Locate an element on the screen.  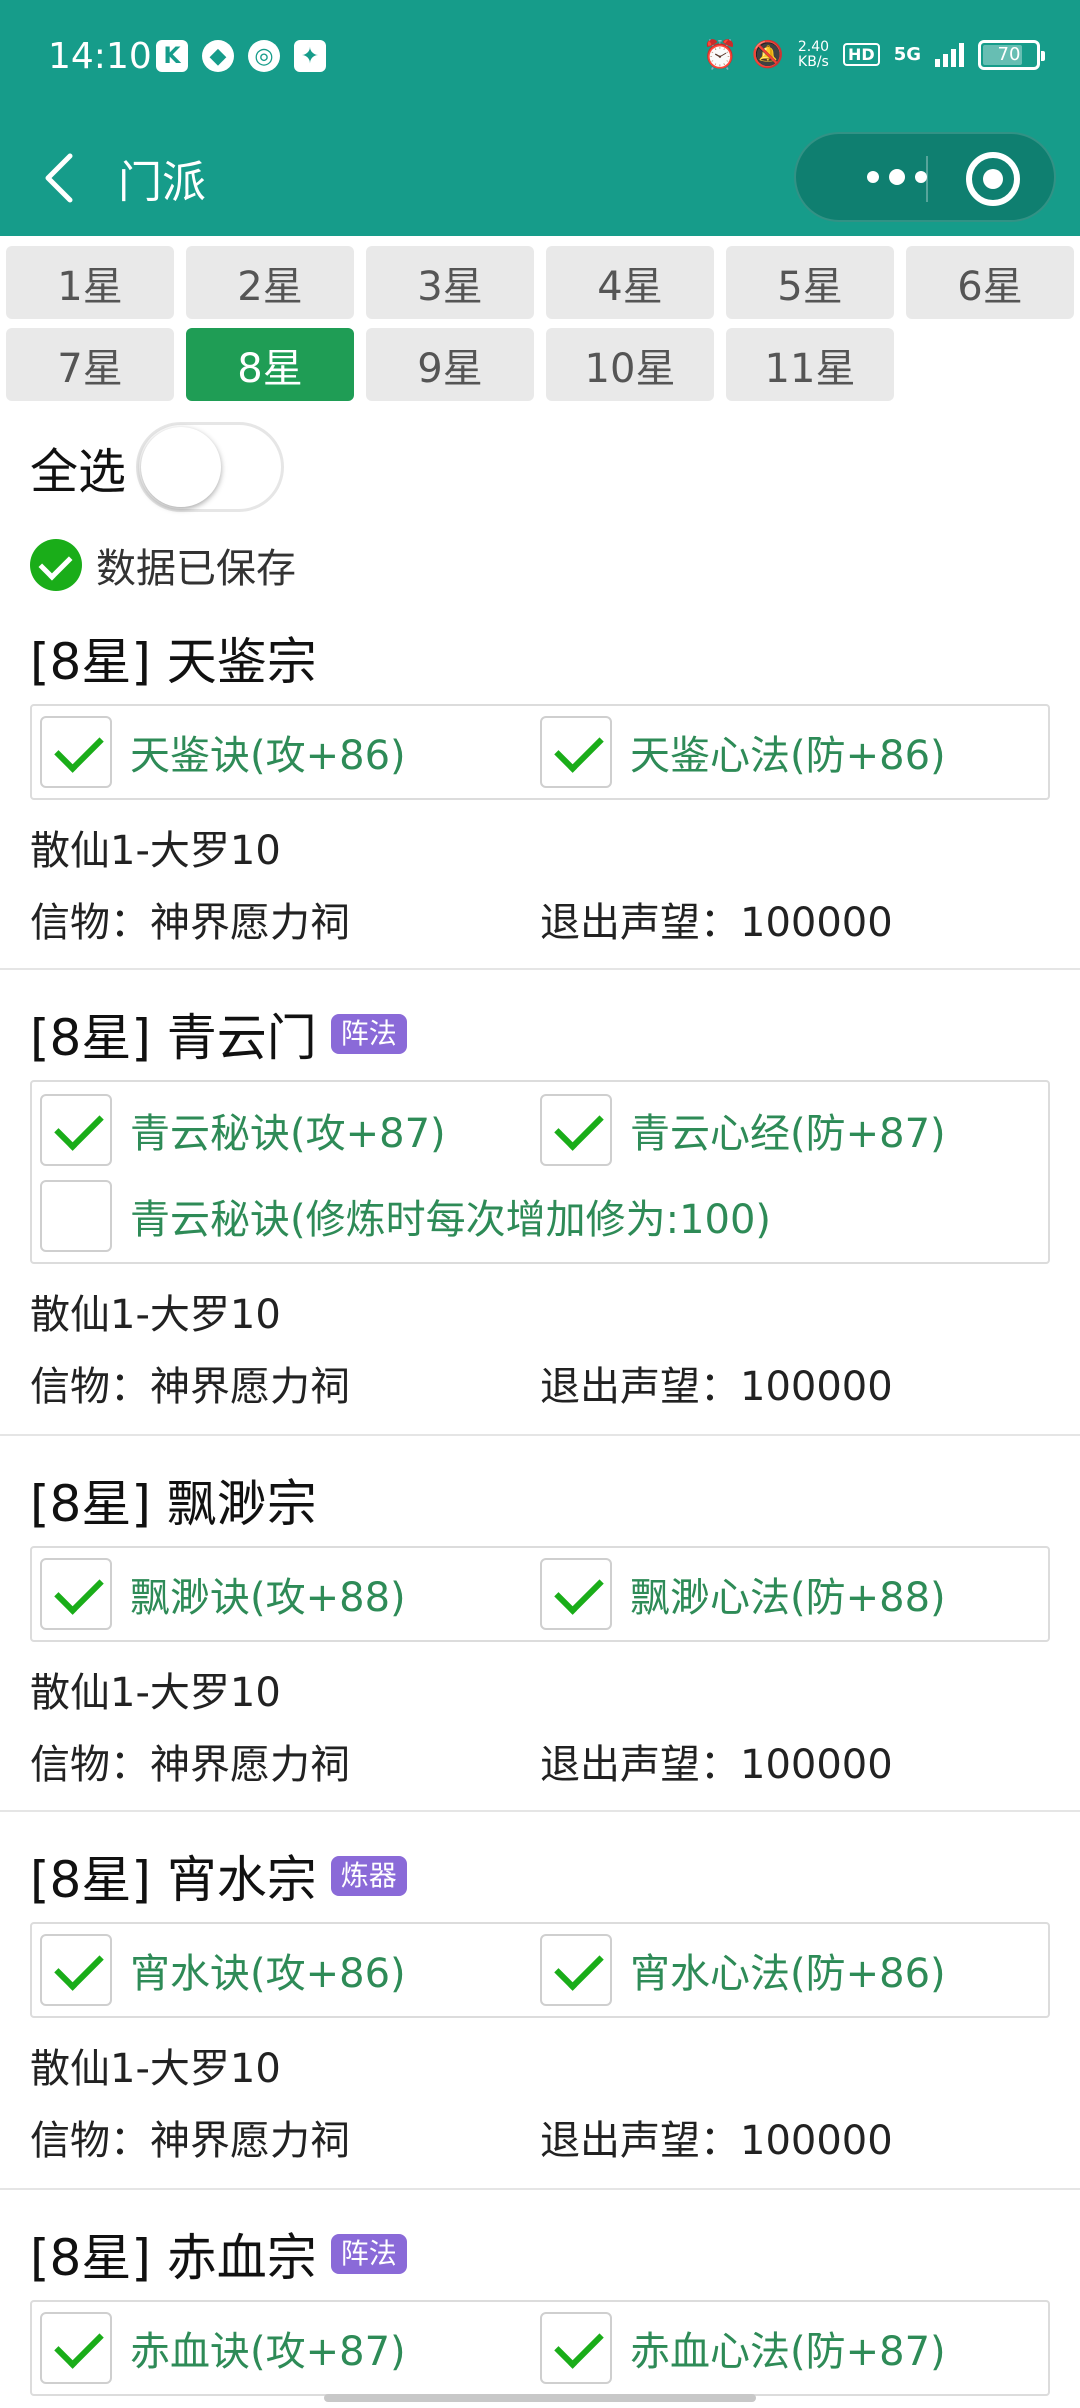
sect-title: [8星] 天鉴宗 is located at coordinates (173, 662).